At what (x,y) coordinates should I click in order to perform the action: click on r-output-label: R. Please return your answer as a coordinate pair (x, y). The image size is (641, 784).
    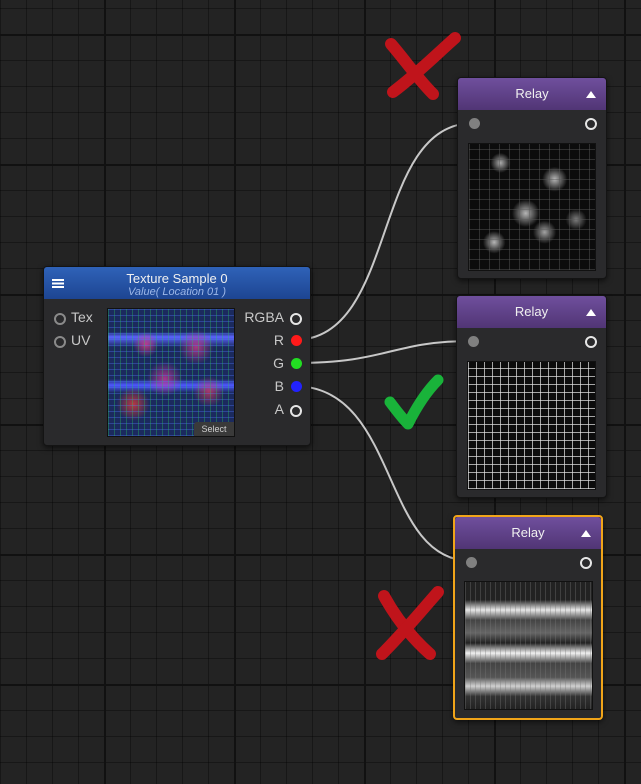
    Looking at the image, I should click on (278, 340).